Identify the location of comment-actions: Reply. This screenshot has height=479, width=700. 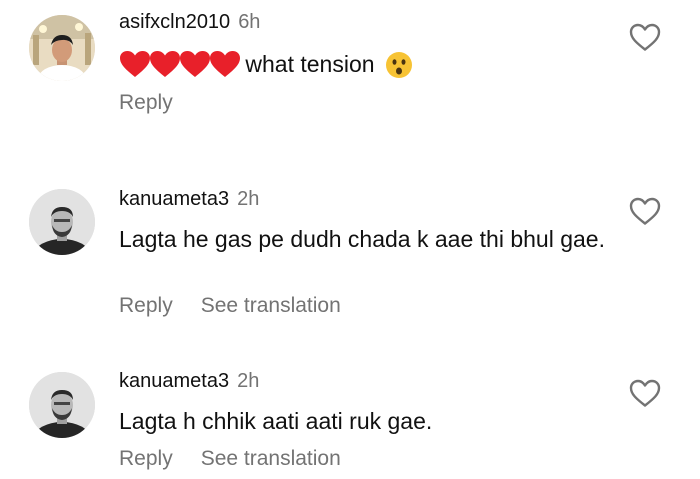
(146, 103).